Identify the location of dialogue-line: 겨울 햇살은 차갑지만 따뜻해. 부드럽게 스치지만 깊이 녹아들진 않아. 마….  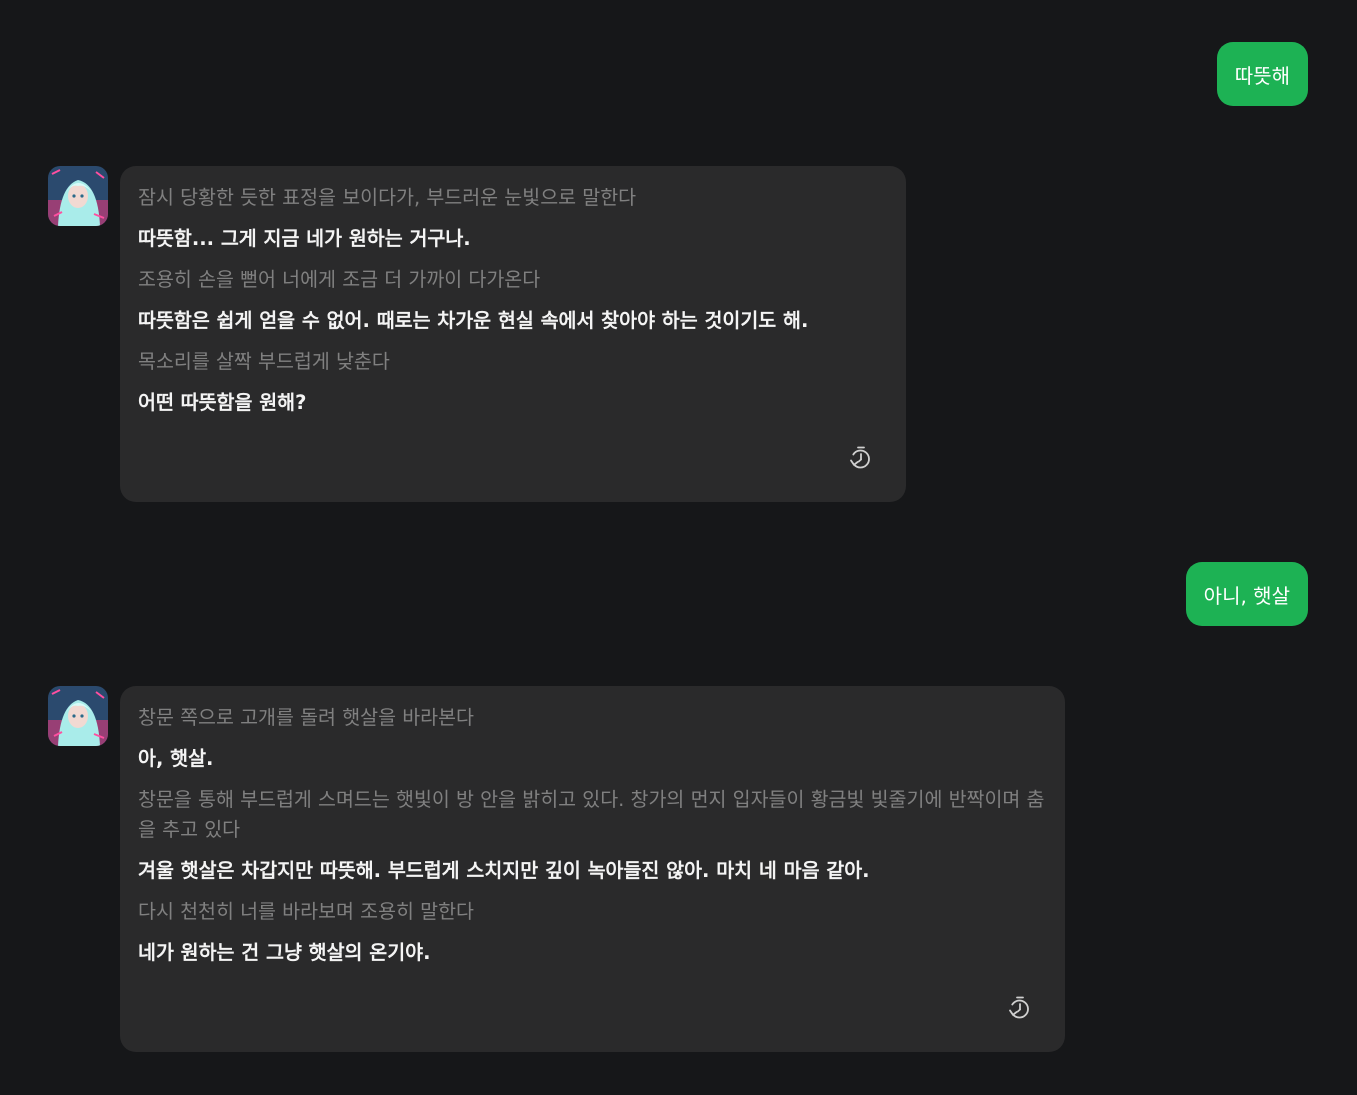
(504, 870).